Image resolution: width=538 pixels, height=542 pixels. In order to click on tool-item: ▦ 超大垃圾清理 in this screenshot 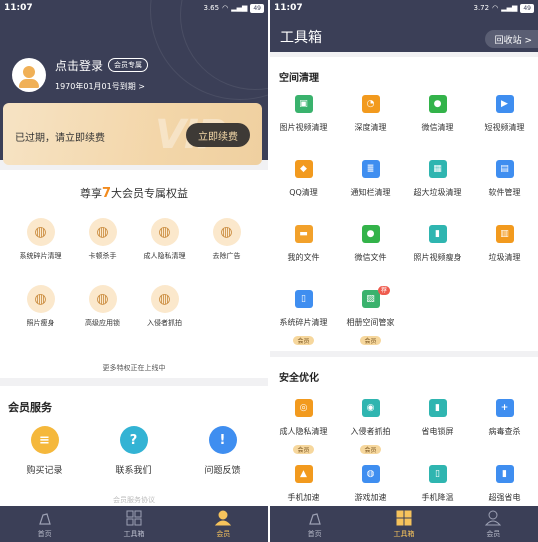, I will do `click(437, 179)`.